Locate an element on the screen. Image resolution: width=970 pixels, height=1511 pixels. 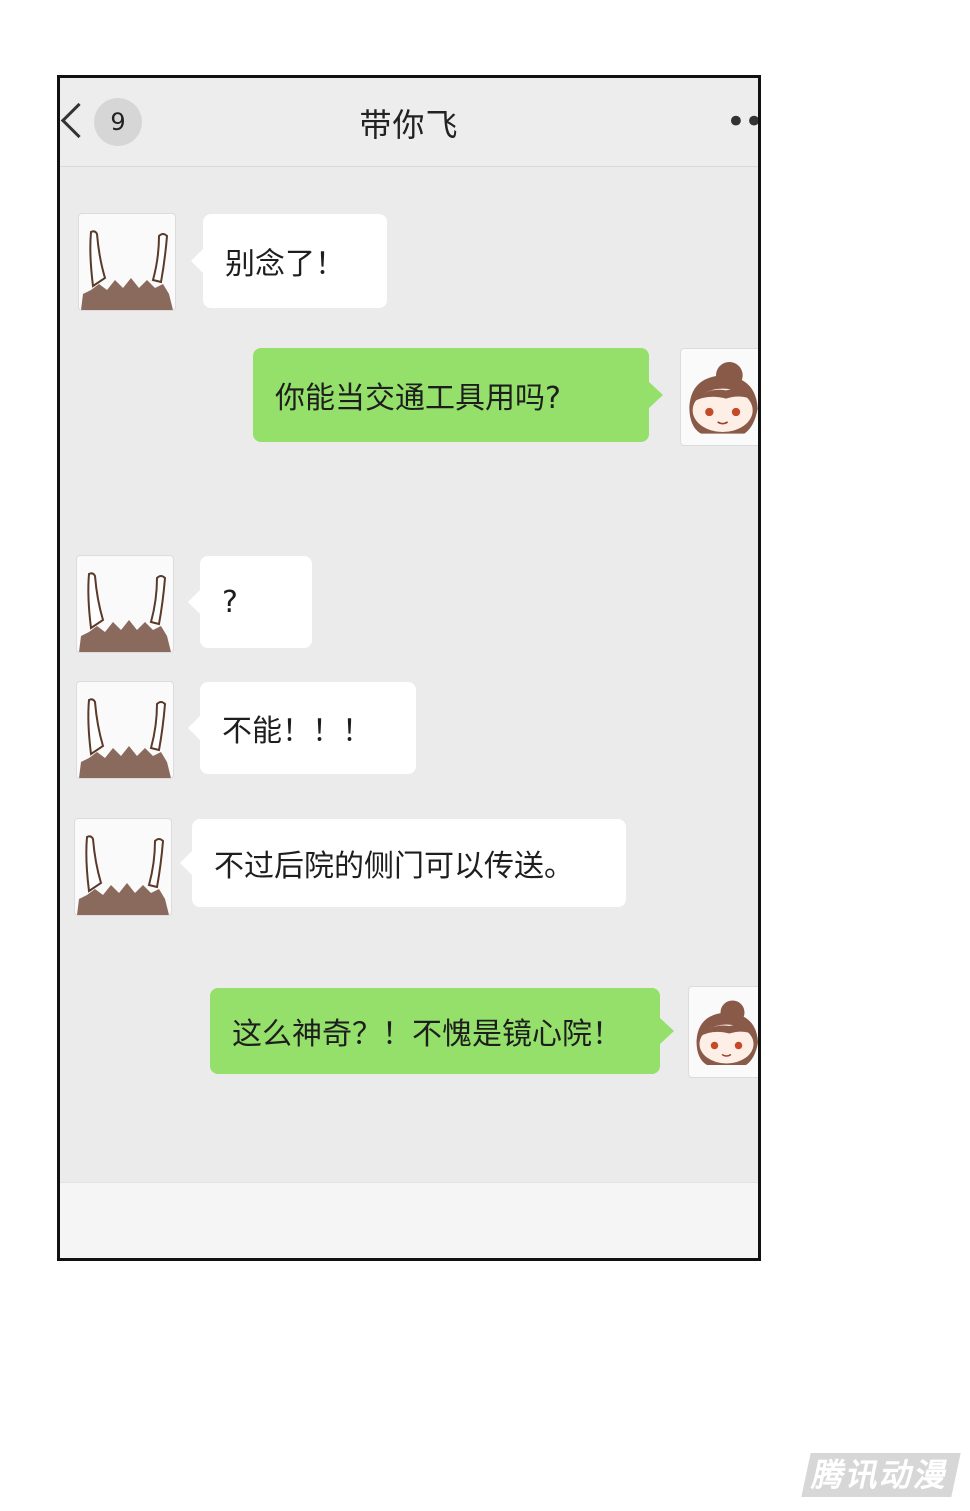
message-bubble-self: 你能当交通工具用吗? is located at coordinates (458, 395).